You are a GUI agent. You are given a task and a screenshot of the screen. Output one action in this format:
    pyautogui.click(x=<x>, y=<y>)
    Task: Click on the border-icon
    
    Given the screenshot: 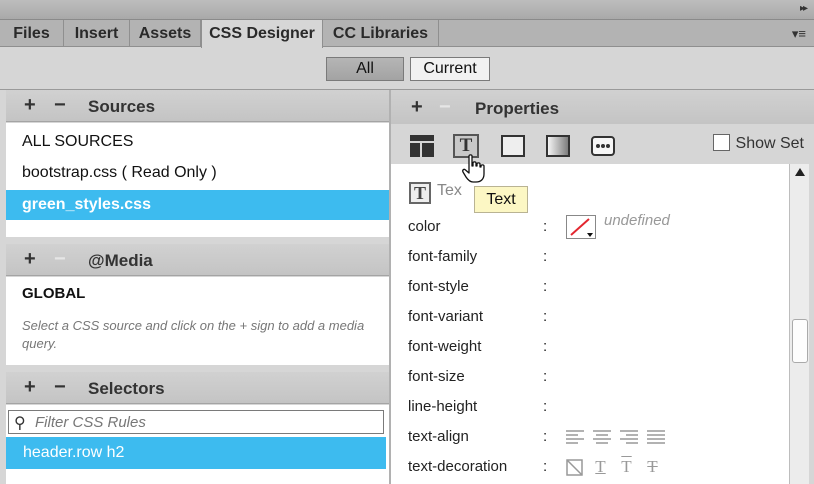 What is the action you would take?
    pyautogui.click(x=513, y=146)
    